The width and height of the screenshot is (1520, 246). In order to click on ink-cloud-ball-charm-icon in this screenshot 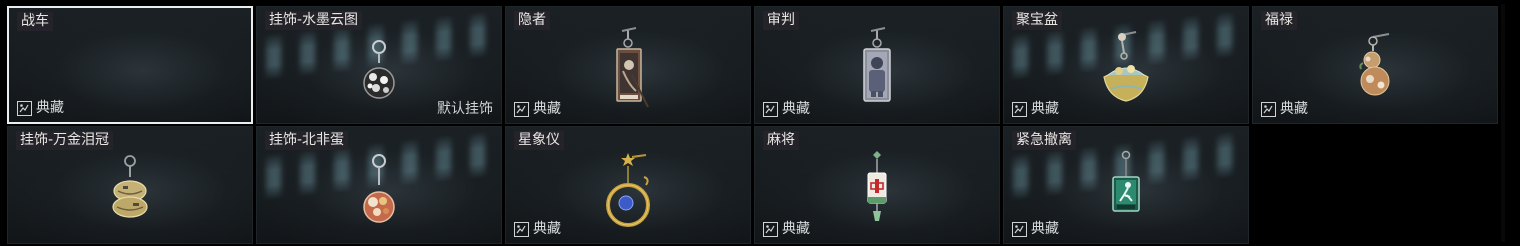, I will do `click(379, 69)`.